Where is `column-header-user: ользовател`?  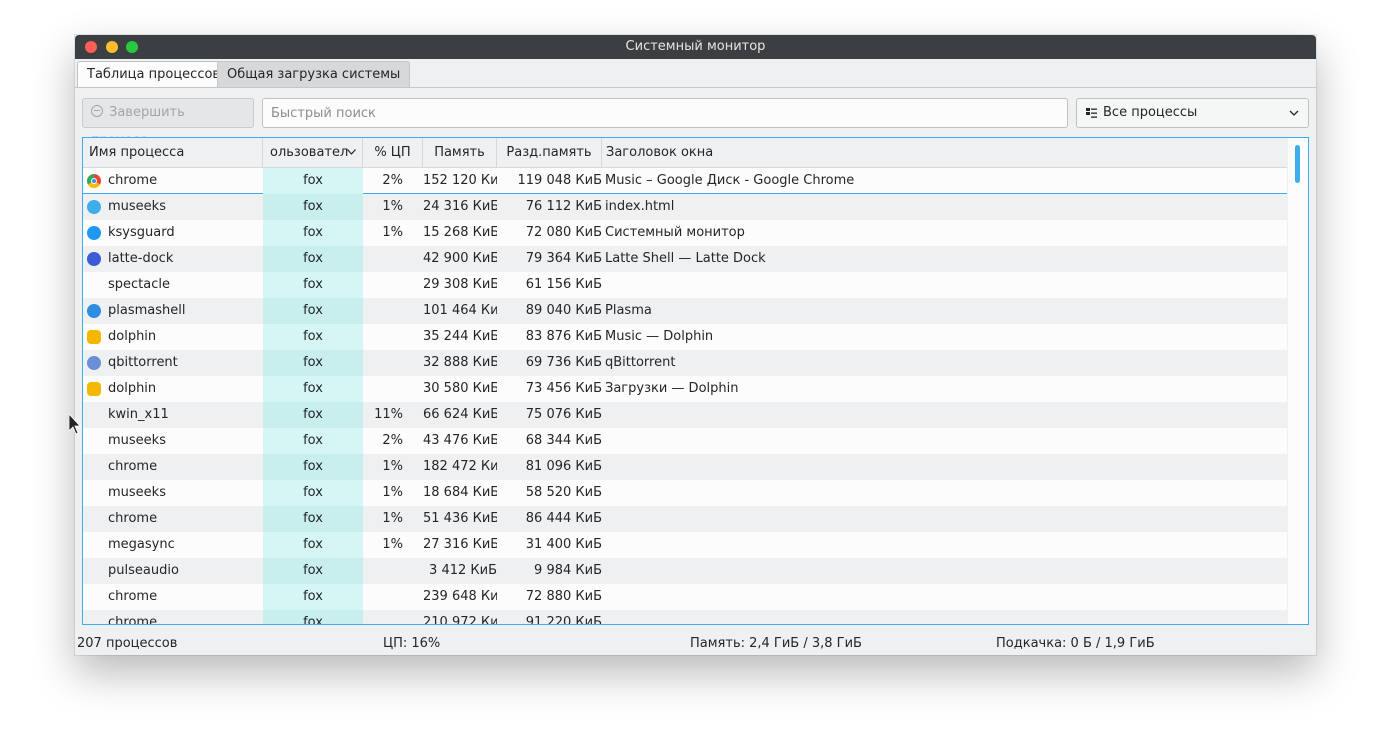
column-header-user: ользовател is located at coordinates (313, 152).